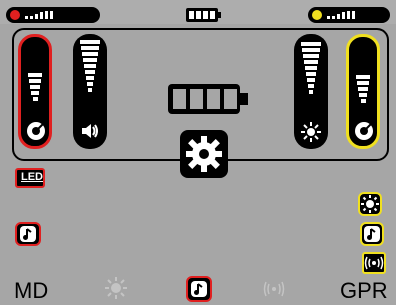 The width and height of the screenshot is (396, 305). I want to click on gpr-status-dot, so click(317, 15).